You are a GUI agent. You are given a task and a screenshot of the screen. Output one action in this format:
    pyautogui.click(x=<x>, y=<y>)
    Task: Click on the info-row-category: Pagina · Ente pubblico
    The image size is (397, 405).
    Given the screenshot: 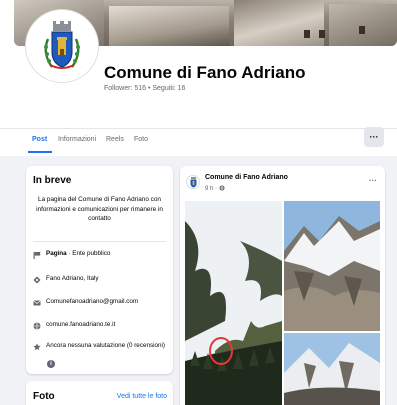 What is the action you would take?
    pyautogui.click(x=100, y=254)
    